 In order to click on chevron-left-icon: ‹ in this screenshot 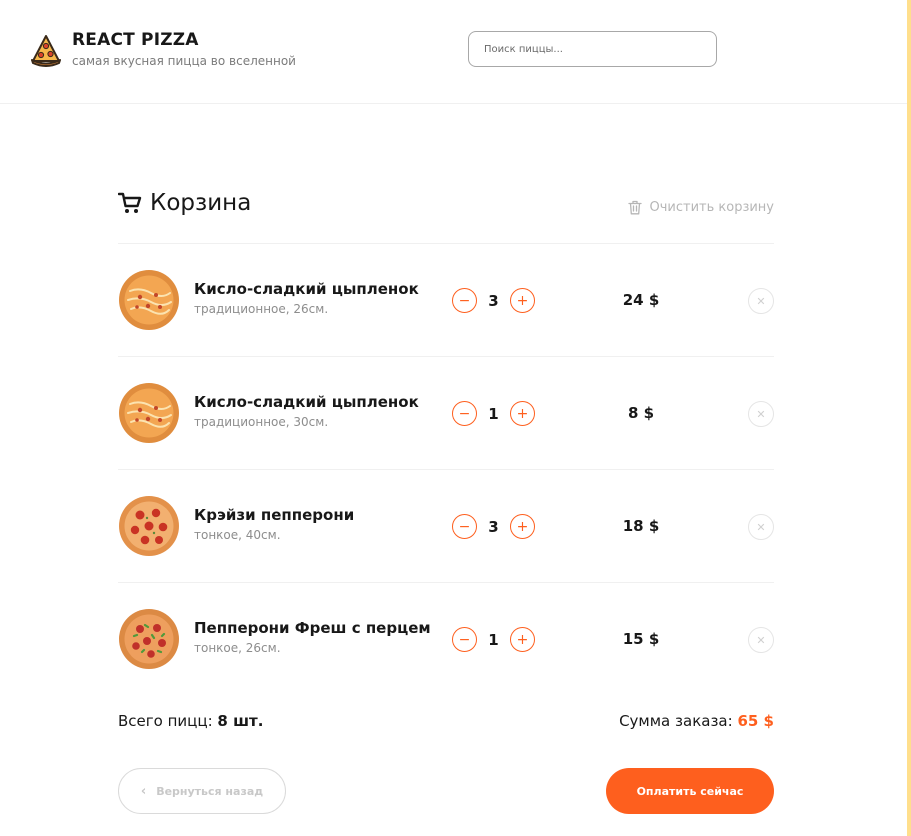, I will do `click(143, 791)`.